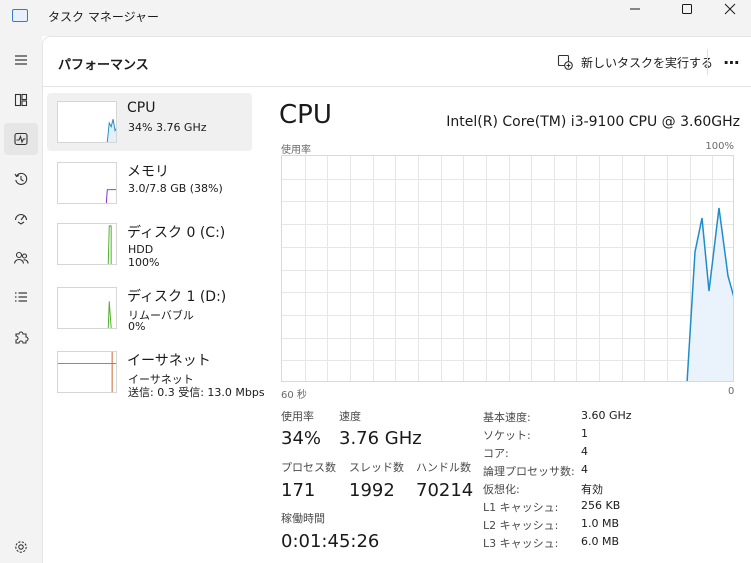  I want to click on spec-key-cores: コア:, so click(496, 453).